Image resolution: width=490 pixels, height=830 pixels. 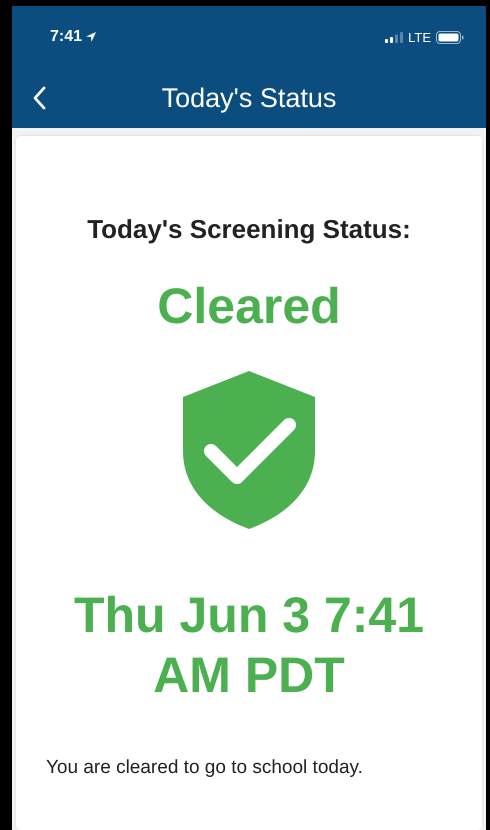 I want to click on screening-heading: Today's Screening Status:, so click(x=249, y=229).